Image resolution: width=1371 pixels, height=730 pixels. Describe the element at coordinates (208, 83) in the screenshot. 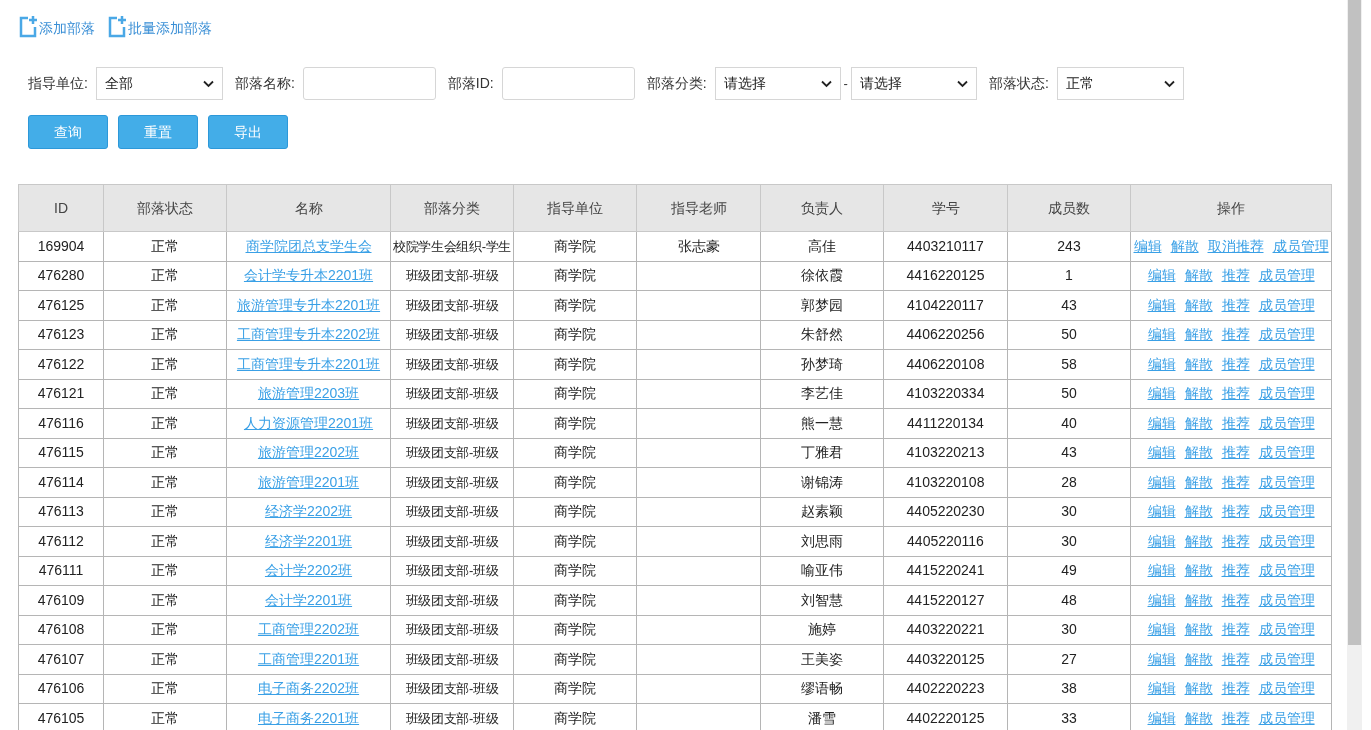

I see `chevron-down-icon` at that location.